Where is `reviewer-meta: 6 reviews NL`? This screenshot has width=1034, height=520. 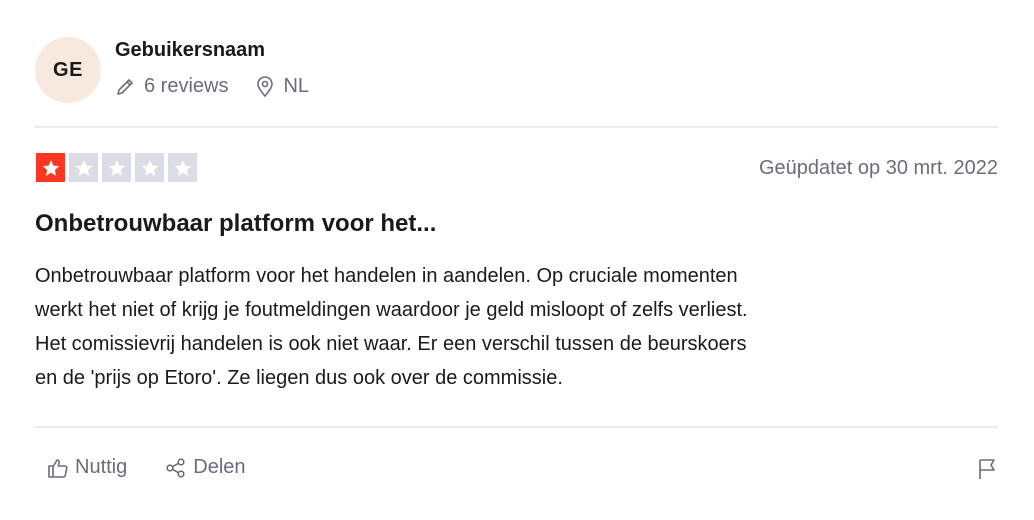
reviewer-meta: 6 reviews NL is located at coordinates (212, 86).